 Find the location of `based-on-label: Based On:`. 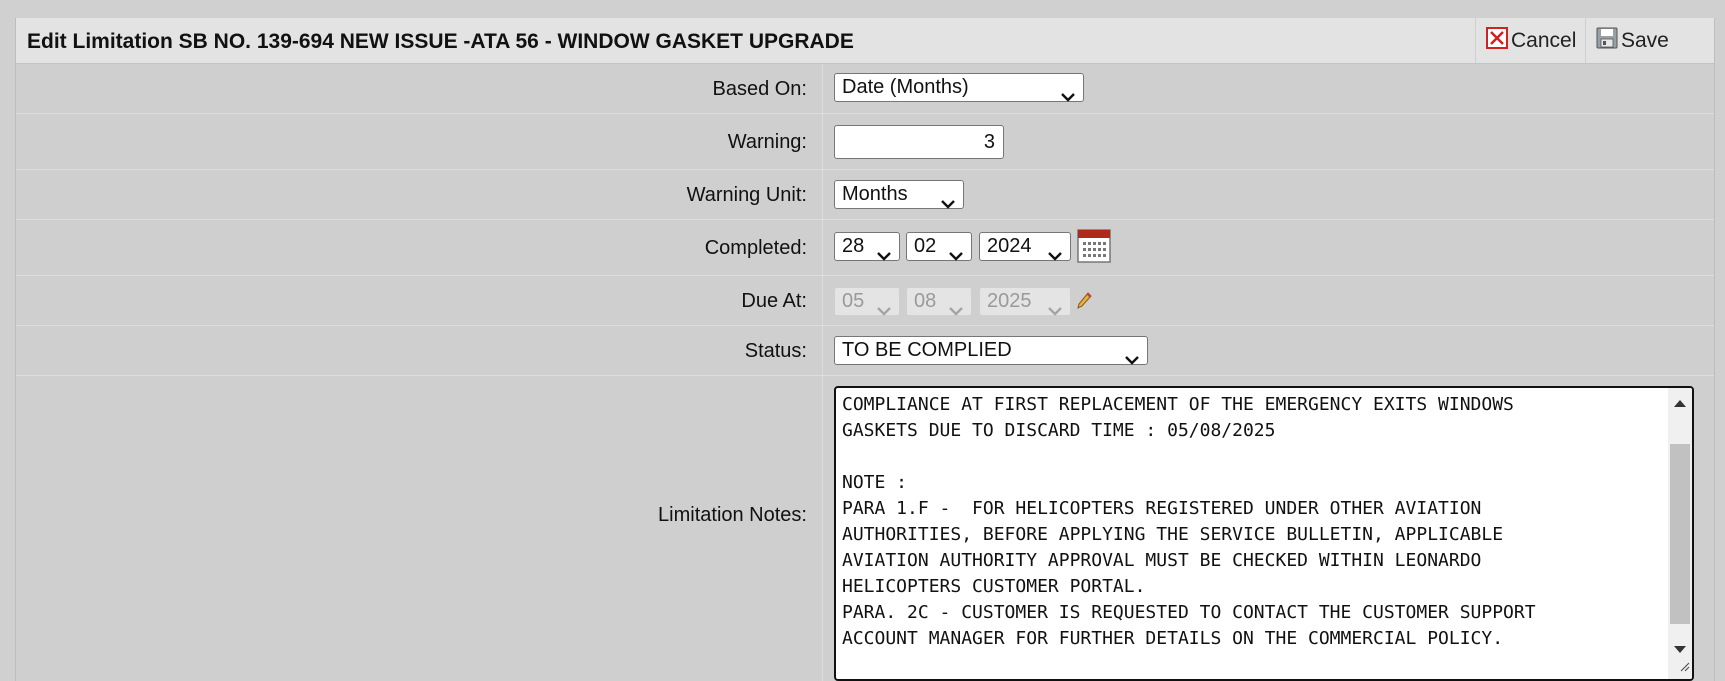

based-on-label: Based On: is located at coordinates (759, 89).